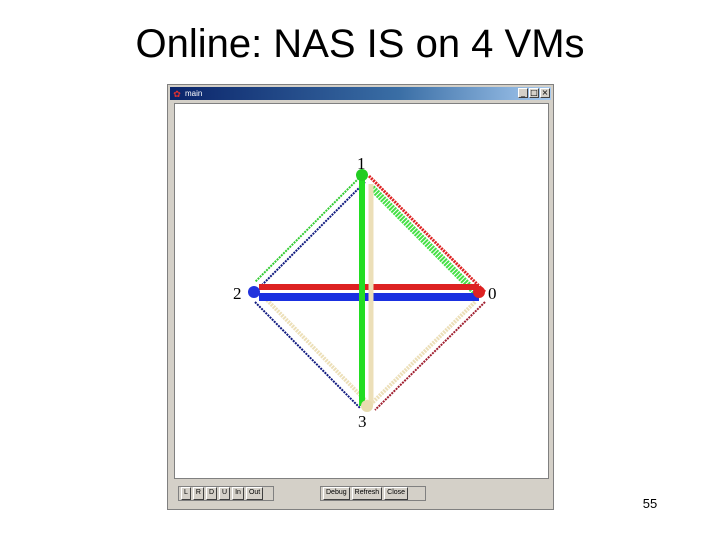  I want to click on edge-2-3-navy, so click(307, 355).